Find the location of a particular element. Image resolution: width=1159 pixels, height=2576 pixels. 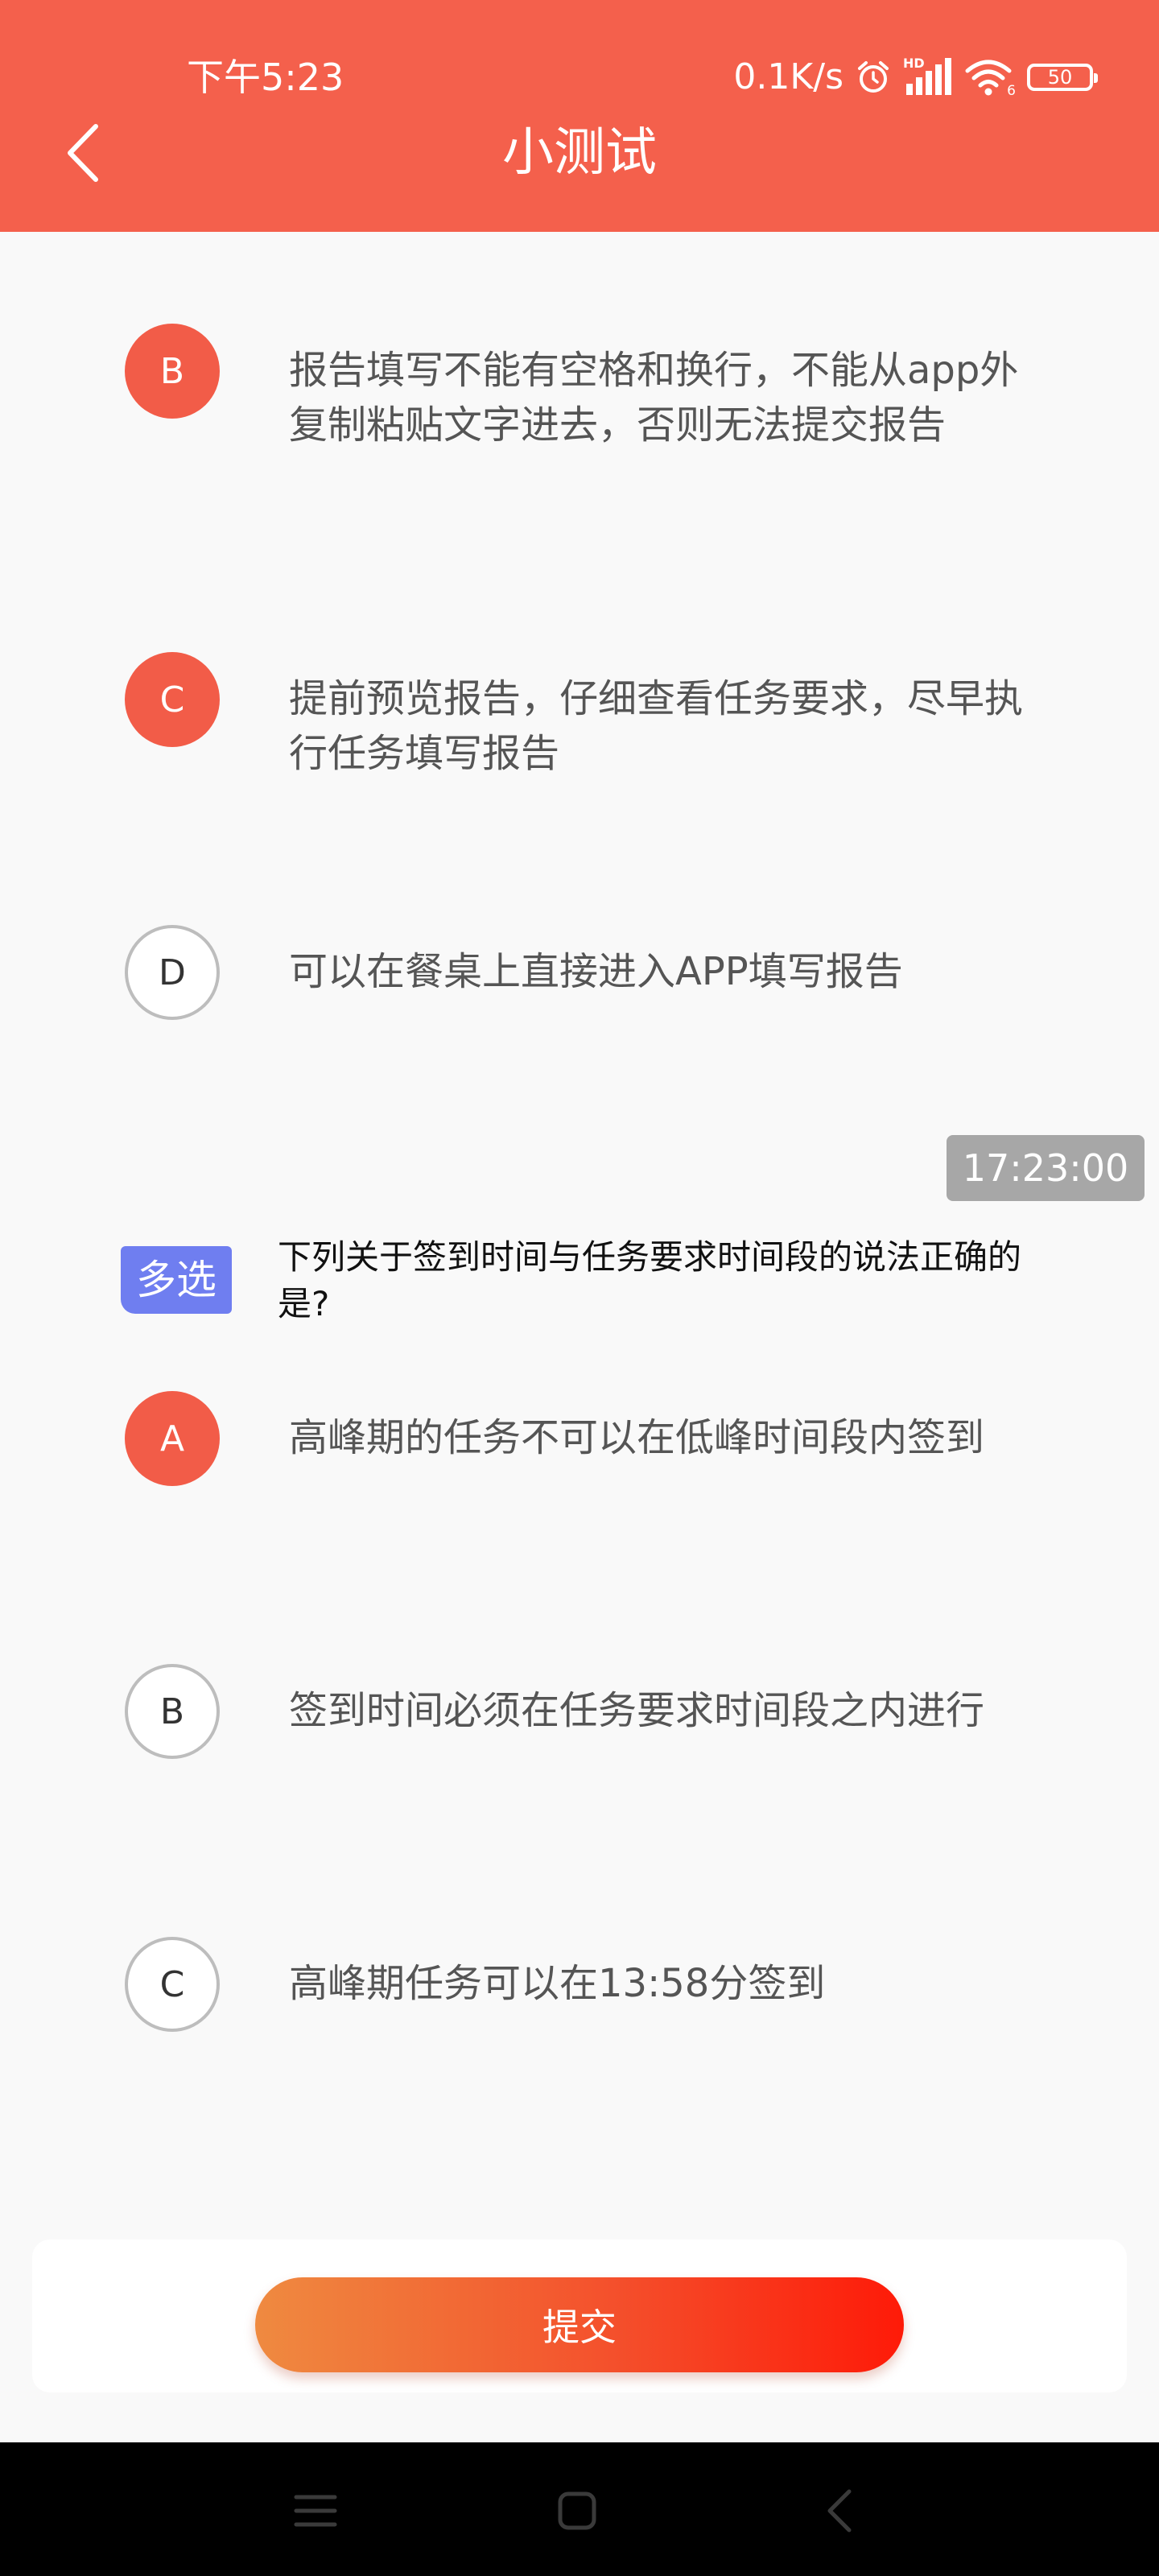

option-prev-d: D 可以在餐桌上直接进入APP填写报告 is located at coordinates (583, 972).